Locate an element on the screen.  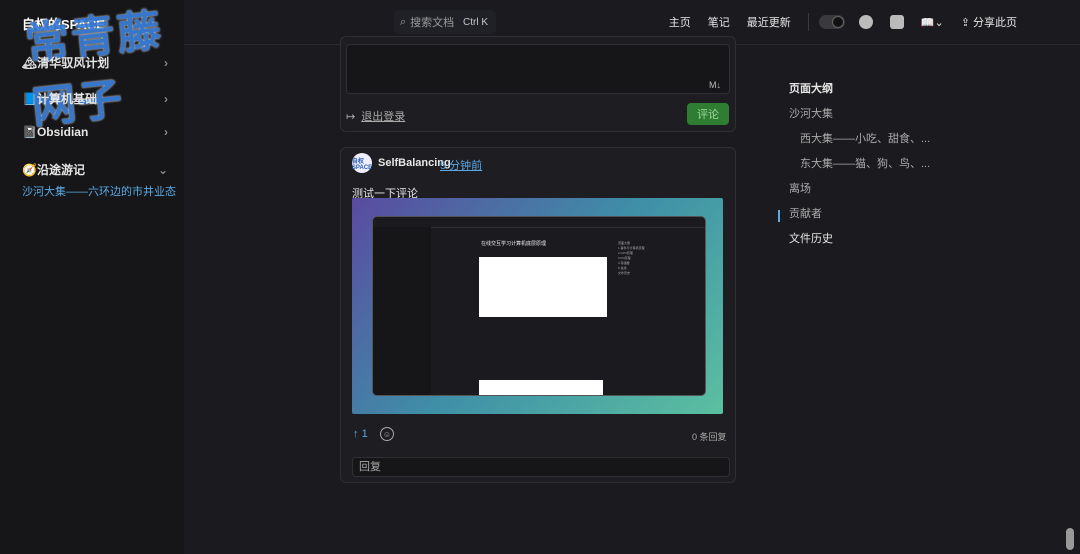
search-shortcut: Ctrl K is located at coordinates (475, 22).